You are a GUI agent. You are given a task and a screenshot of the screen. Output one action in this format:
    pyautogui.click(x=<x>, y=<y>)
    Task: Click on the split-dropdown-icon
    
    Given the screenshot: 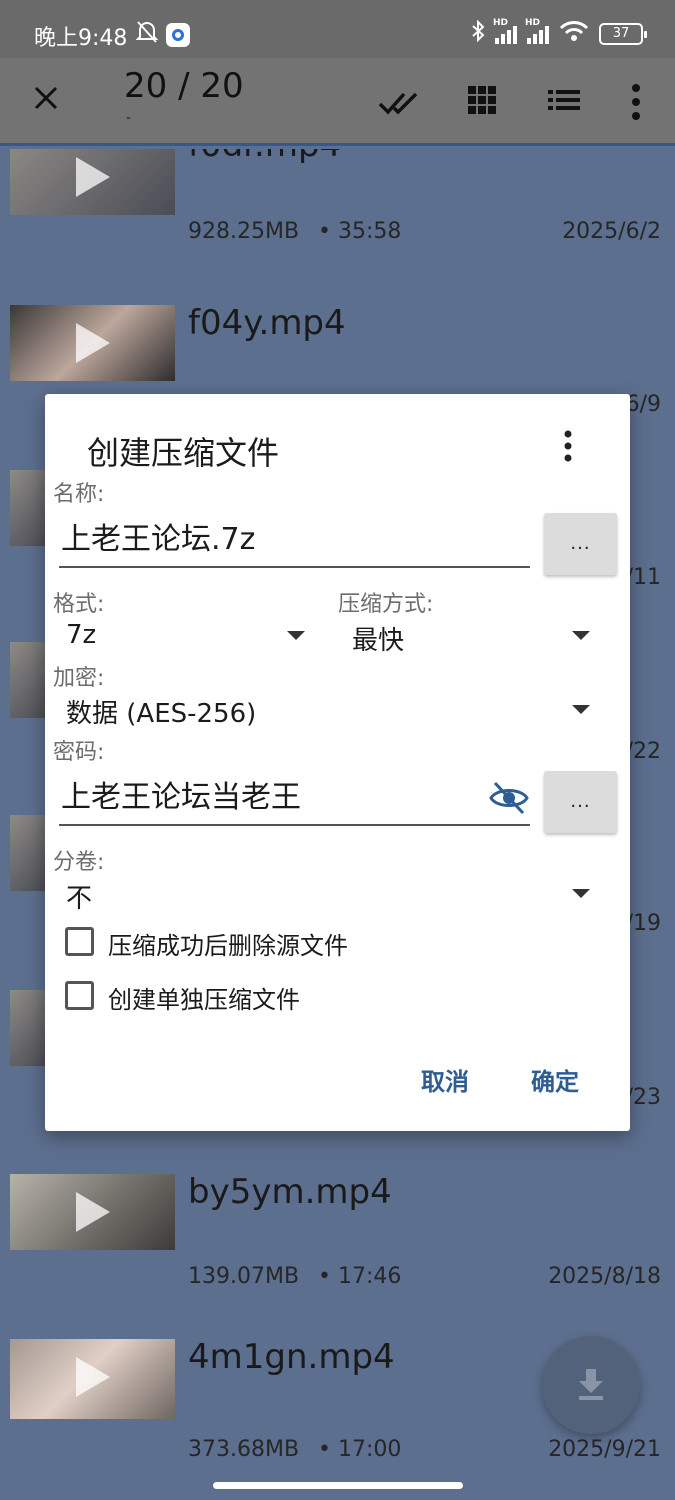 What is the action you would take?
    pyautogui.click(x=581, y=893)
    